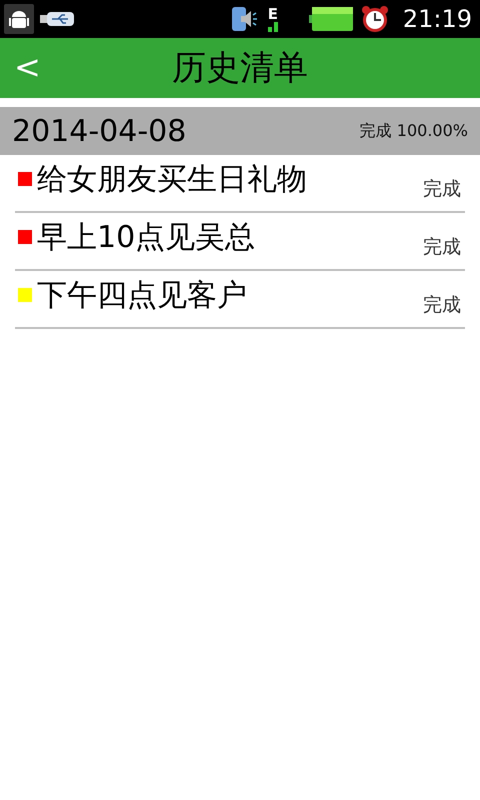 Image resolution: width=480 pixels, height=800 pixels. What do you see at coordinates (374, 19) in the screenshot?
I see `alarm-clock-icon` at bounding box center [374, 19].